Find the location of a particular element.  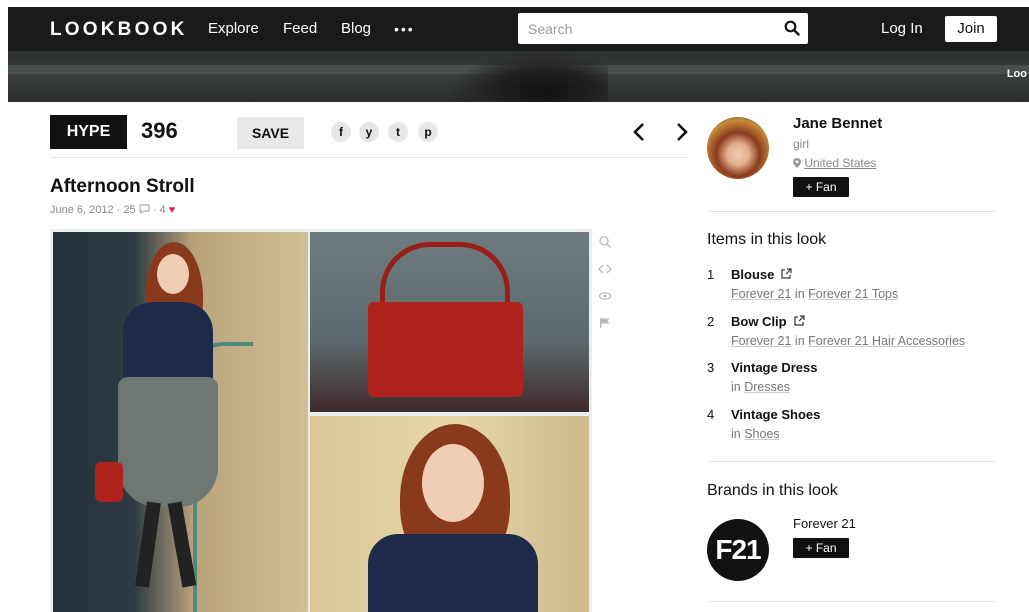

item-source: Forever 21 in Forever 21 Tops is located at coordinates (814, 294).